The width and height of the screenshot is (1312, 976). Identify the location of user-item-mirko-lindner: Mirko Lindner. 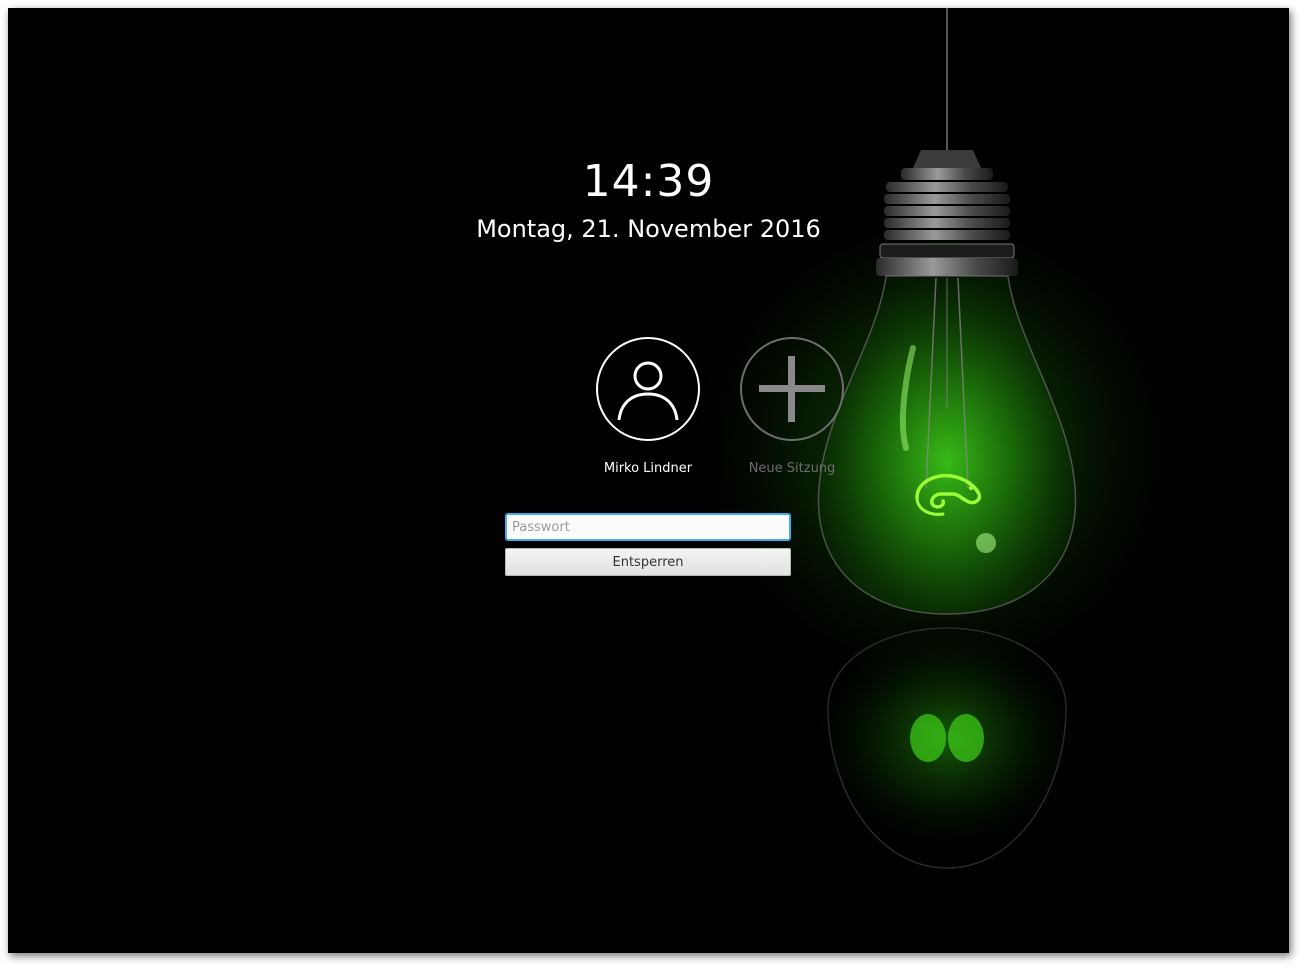
(648, 406).